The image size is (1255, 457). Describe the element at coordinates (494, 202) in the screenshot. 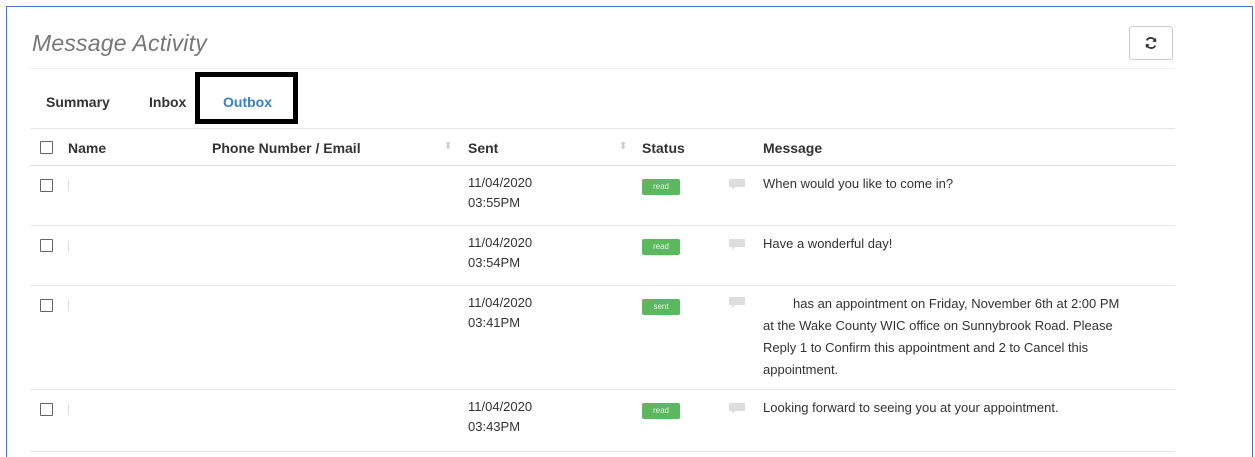

I see `sent-time: 03:55PM` at that location.